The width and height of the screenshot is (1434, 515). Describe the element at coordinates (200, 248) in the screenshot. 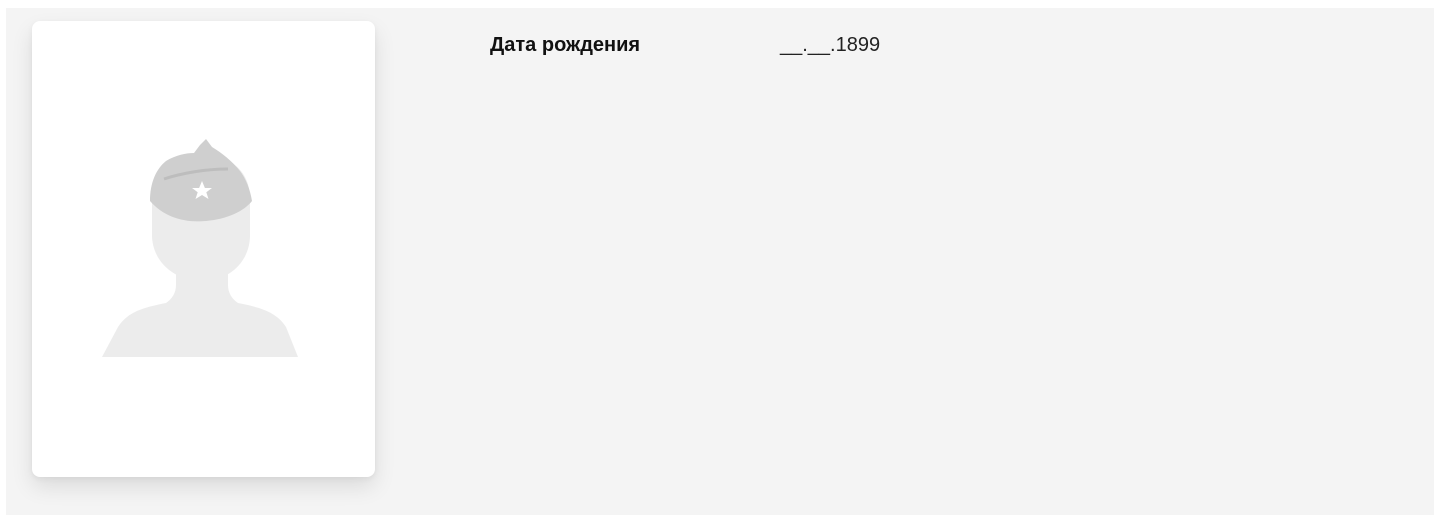

I see `soldier-silhouette-icon` at that location.